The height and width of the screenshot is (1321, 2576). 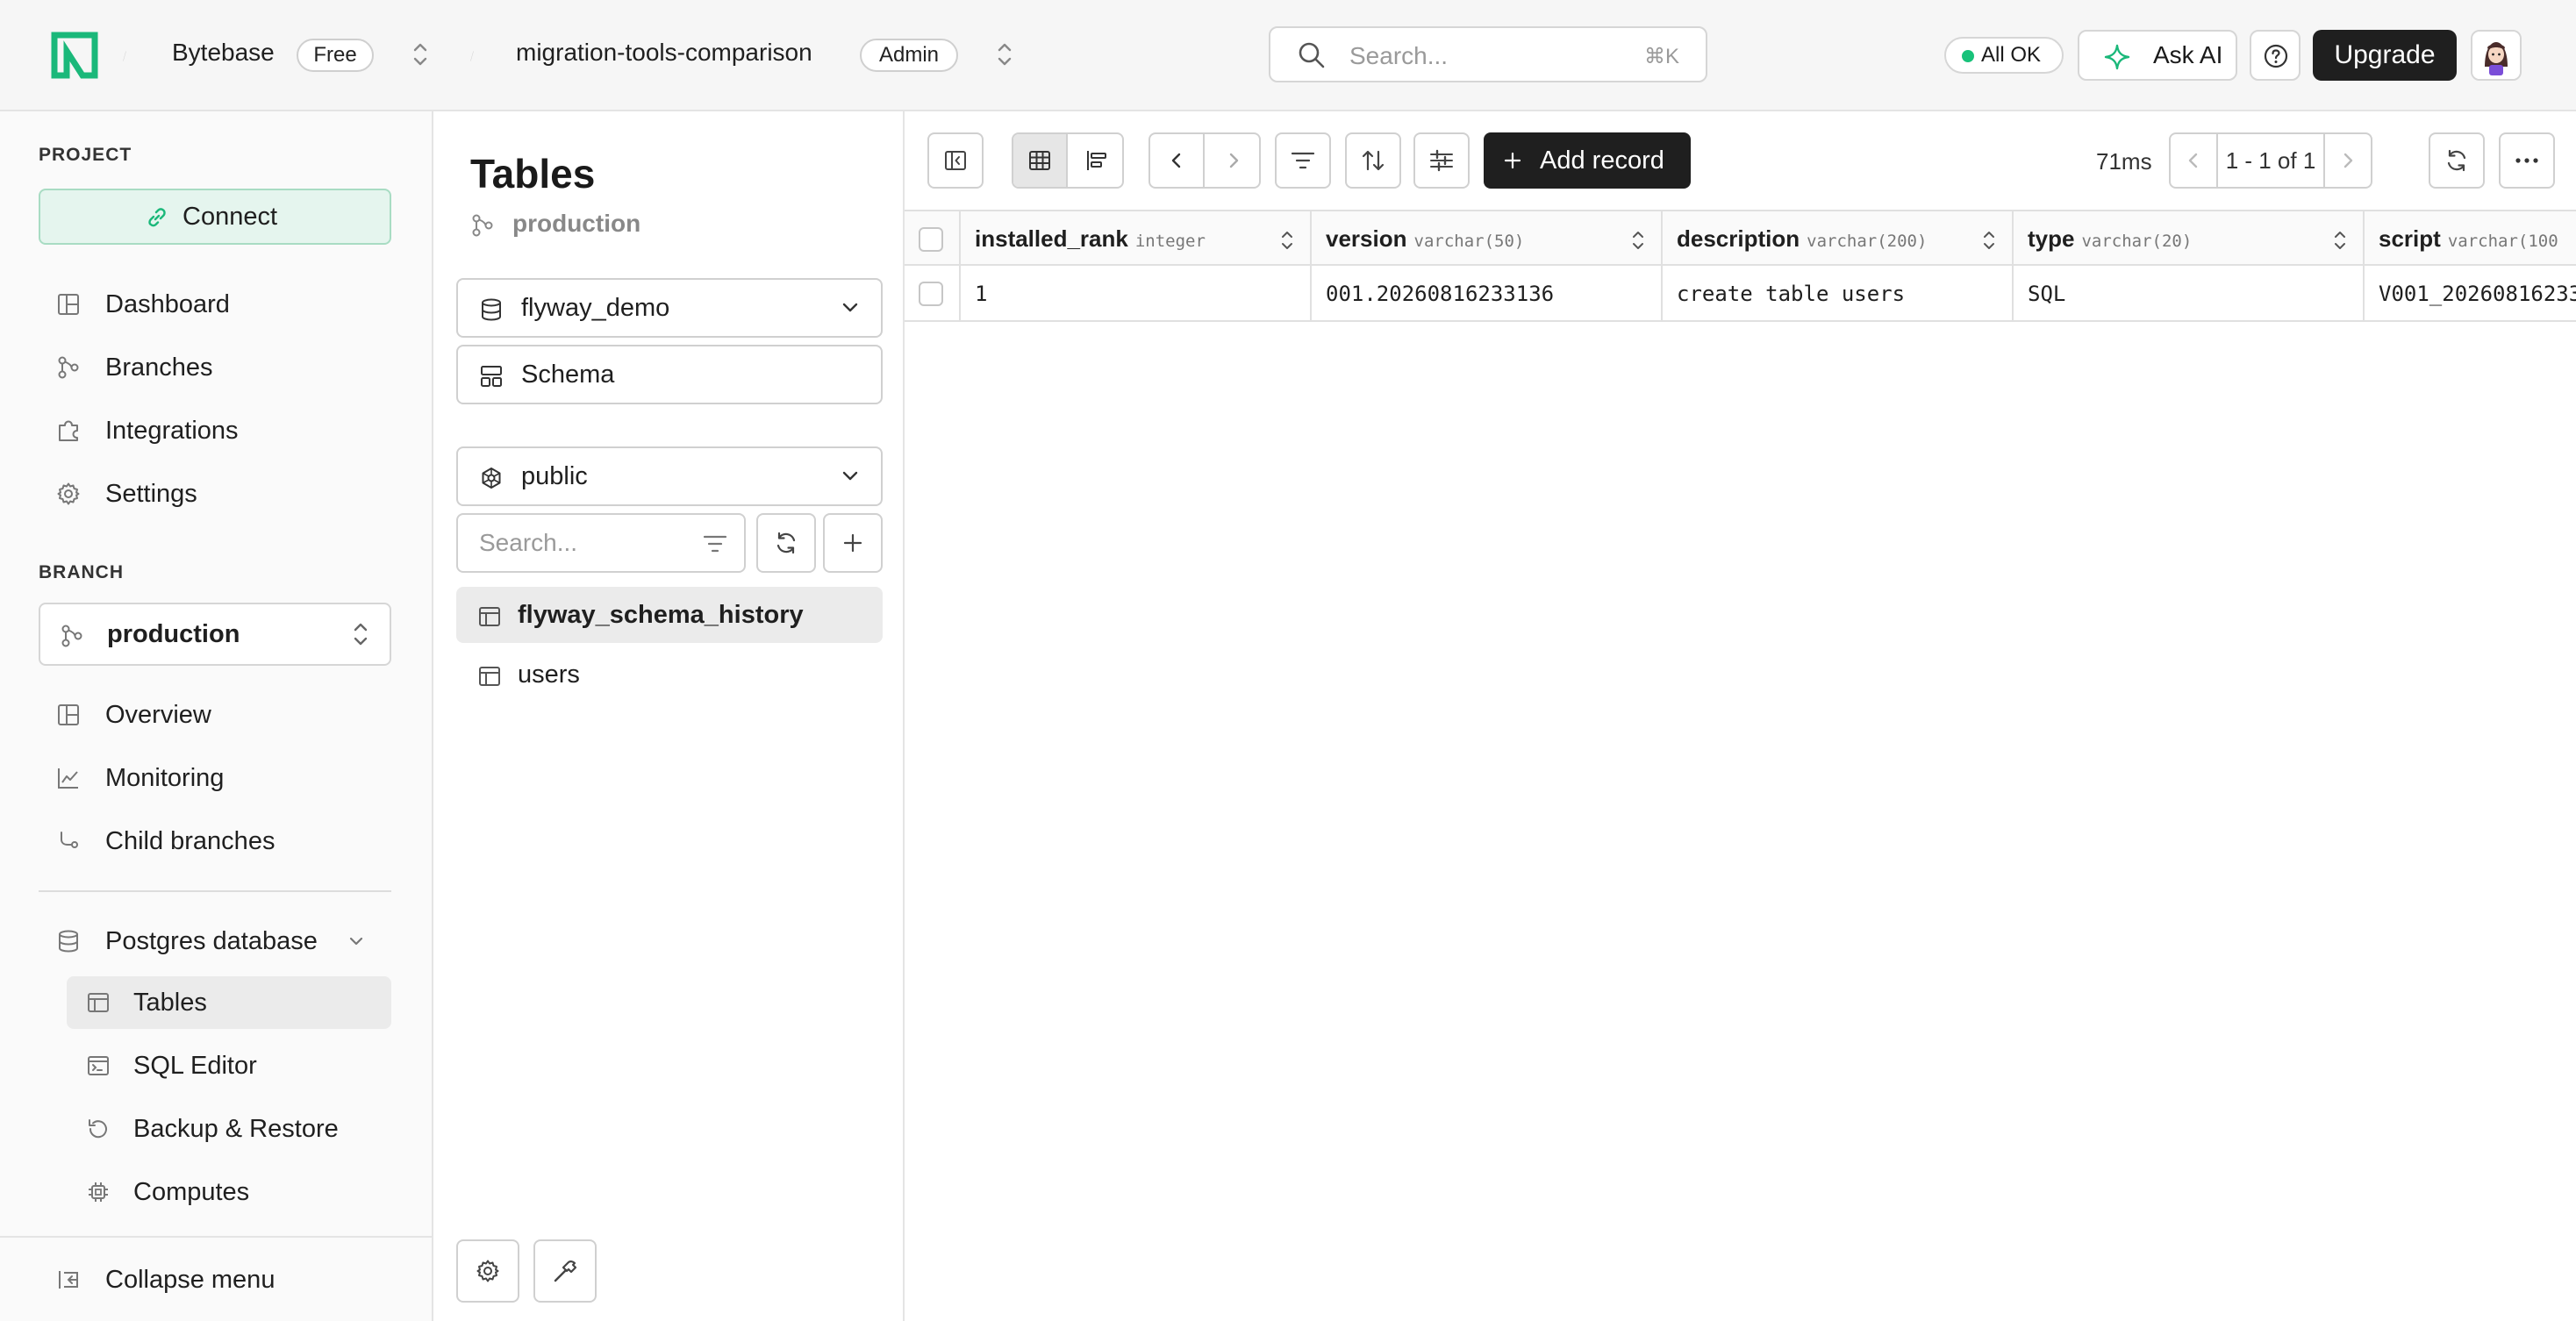 What do you see at coordinates (215, 430) in the screenshot?
I see `sidebar-item-integrations: Integrations` at bounding box center [215, 430].